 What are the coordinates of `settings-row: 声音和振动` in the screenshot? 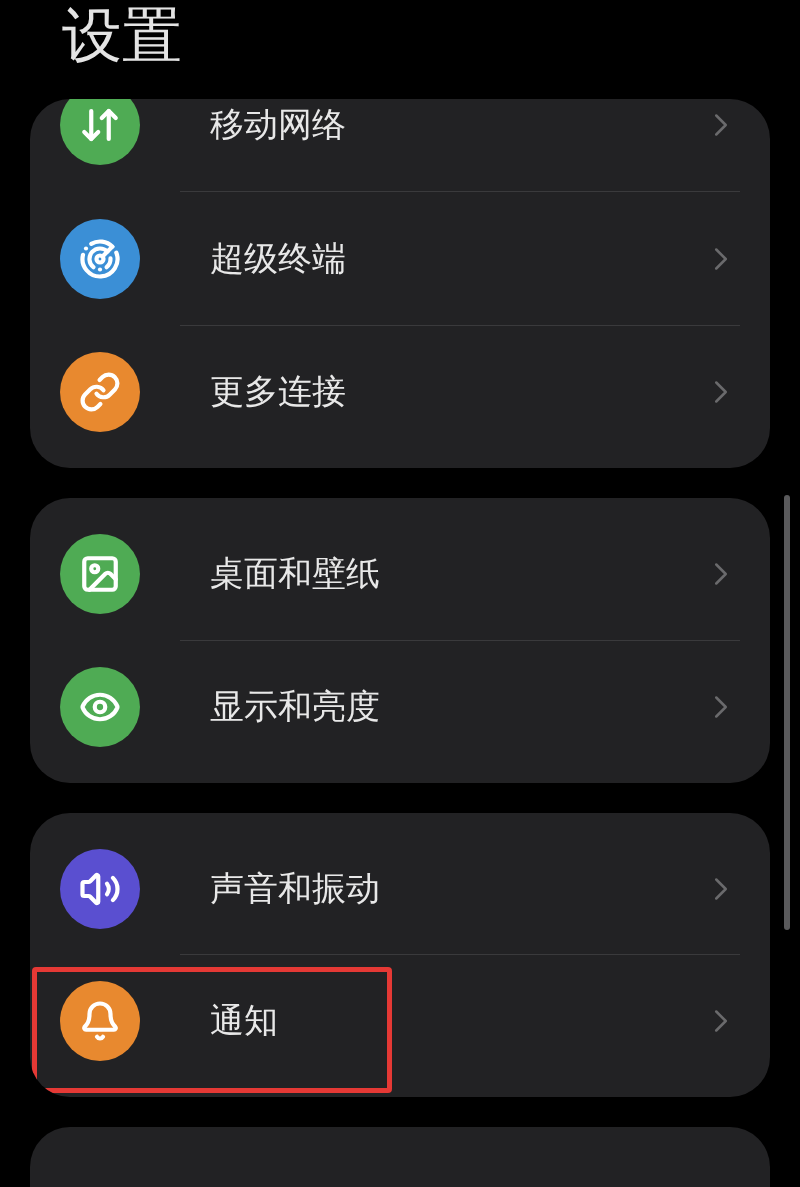 It's located at (400, 888).